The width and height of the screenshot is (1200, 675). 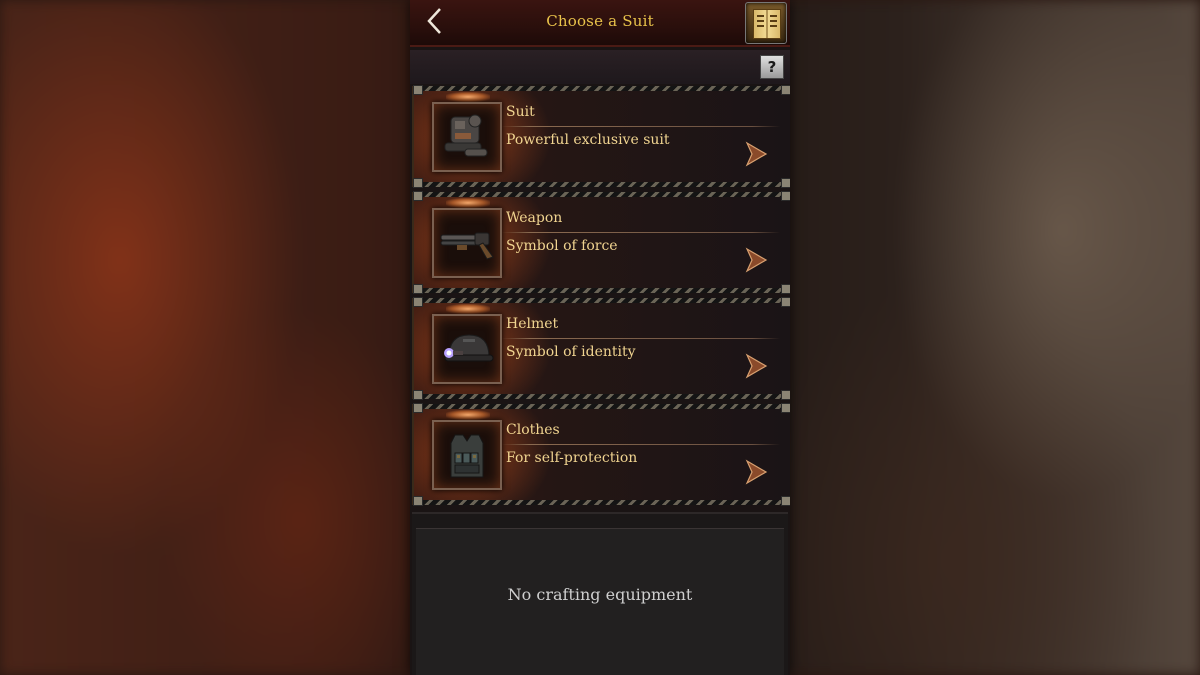 I want to click on empty-state-text: No crafting equipment, so click(x=600, y=594).